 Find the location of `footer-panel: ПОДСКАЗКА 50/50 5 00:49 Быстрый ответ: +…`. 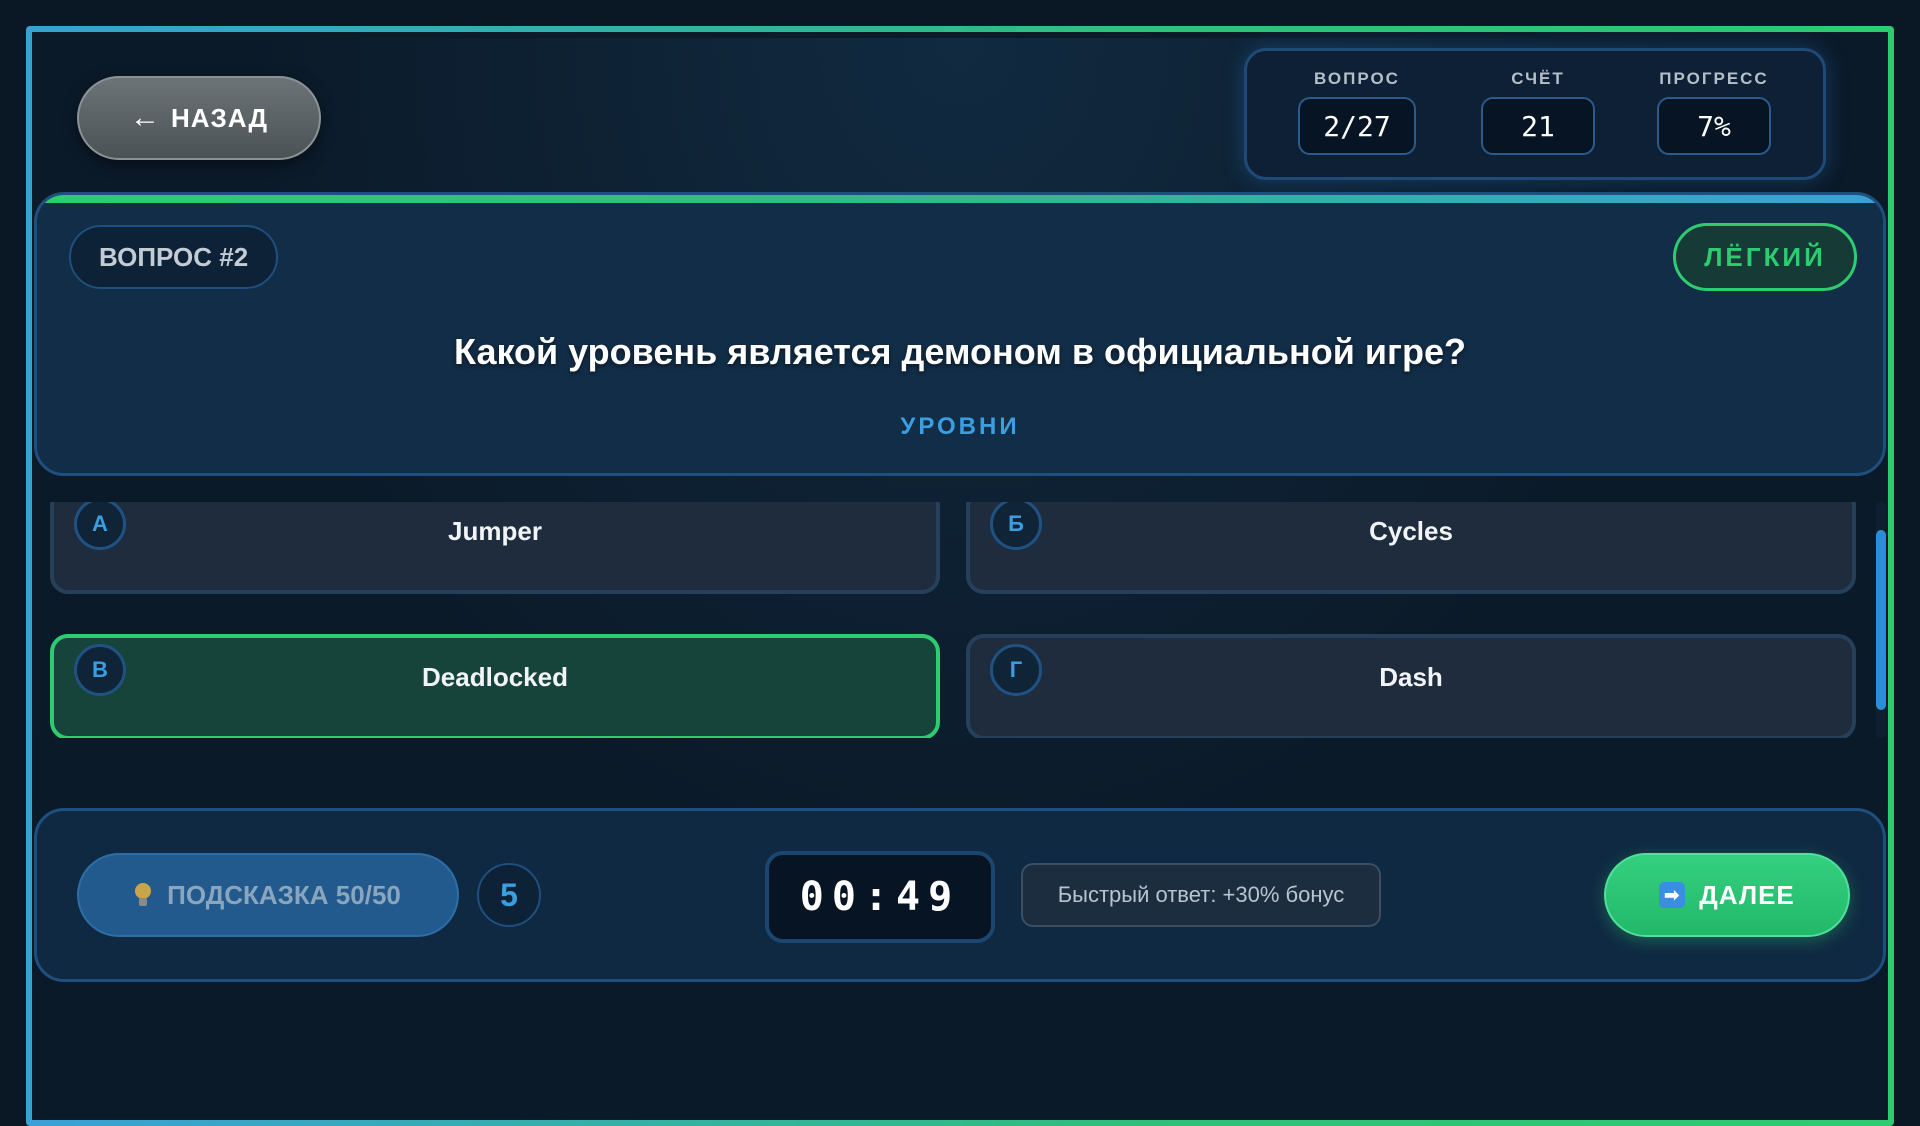

footer-panel: ПОДСКАЗКА 50/50 5 00:49 Быстрый ответ: +… is located at coordinates (960, 895).